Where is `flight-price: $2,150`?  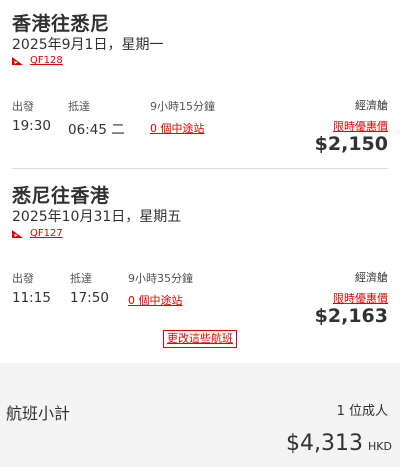
flight-price: $2,150 is located at coordinates (351, 144).